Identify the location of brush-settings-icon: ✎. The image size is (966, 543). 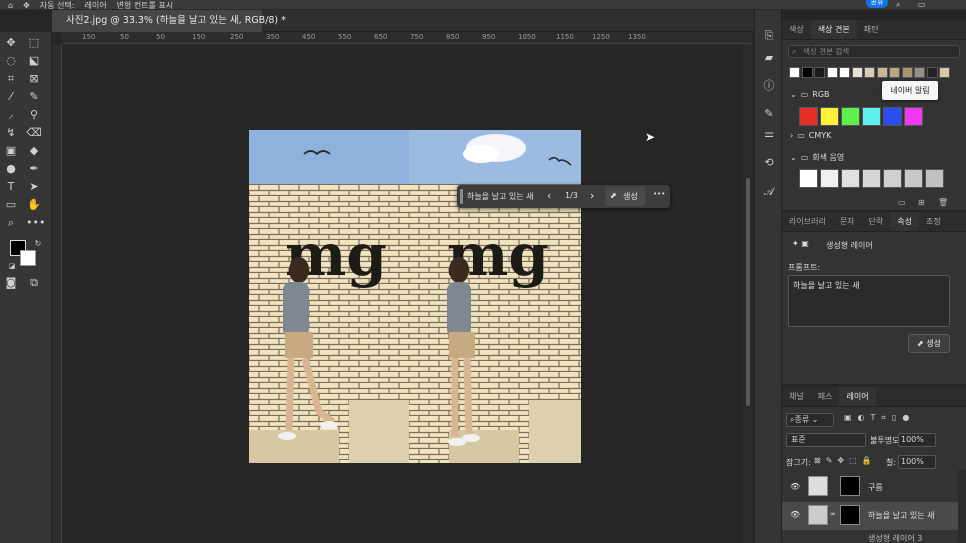
(769, 114).